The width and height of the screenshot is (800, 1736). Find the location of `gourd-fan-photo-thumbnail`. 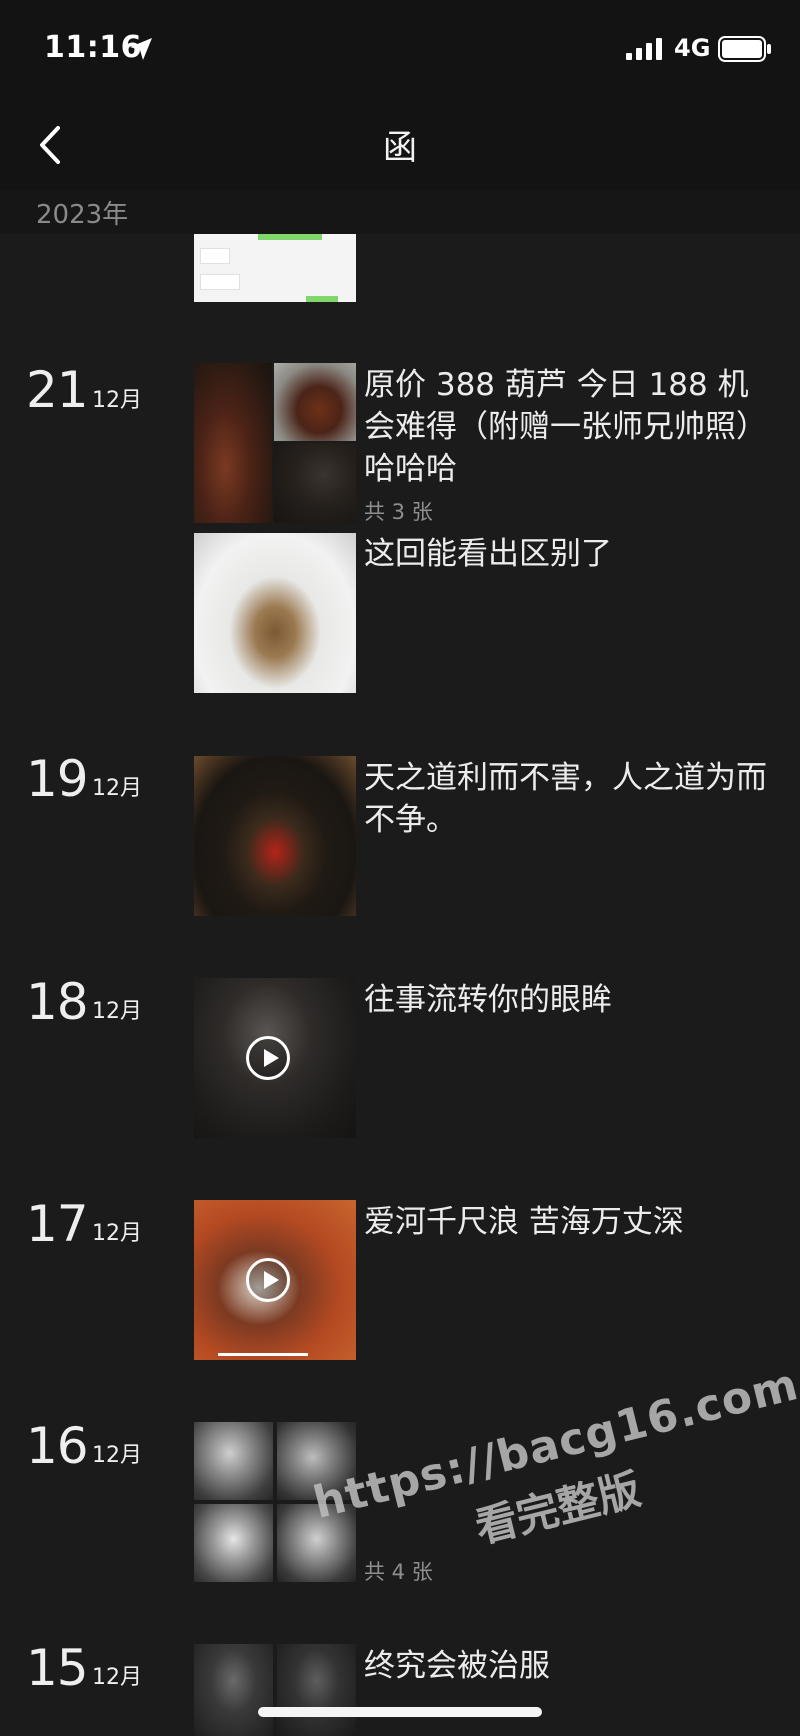

gourd-fan-photo-thumbnail is located at coordinates (275, 836).